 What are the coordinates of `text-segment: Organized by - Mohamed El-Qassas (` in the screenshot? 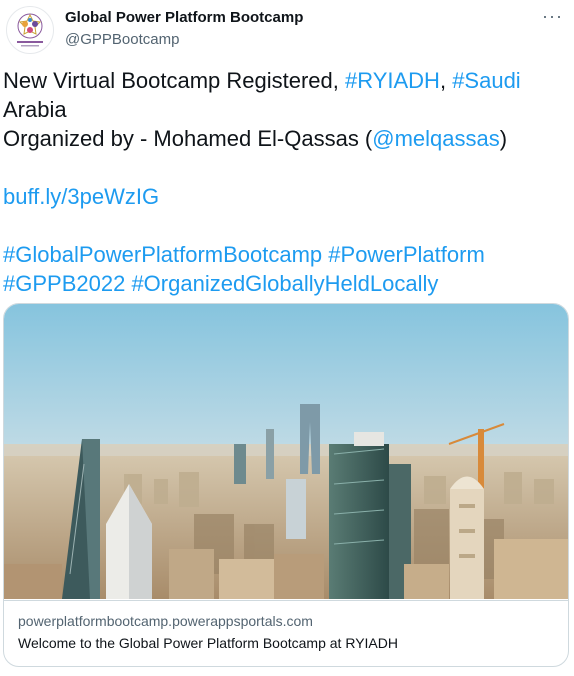 It's located at (188, 138).